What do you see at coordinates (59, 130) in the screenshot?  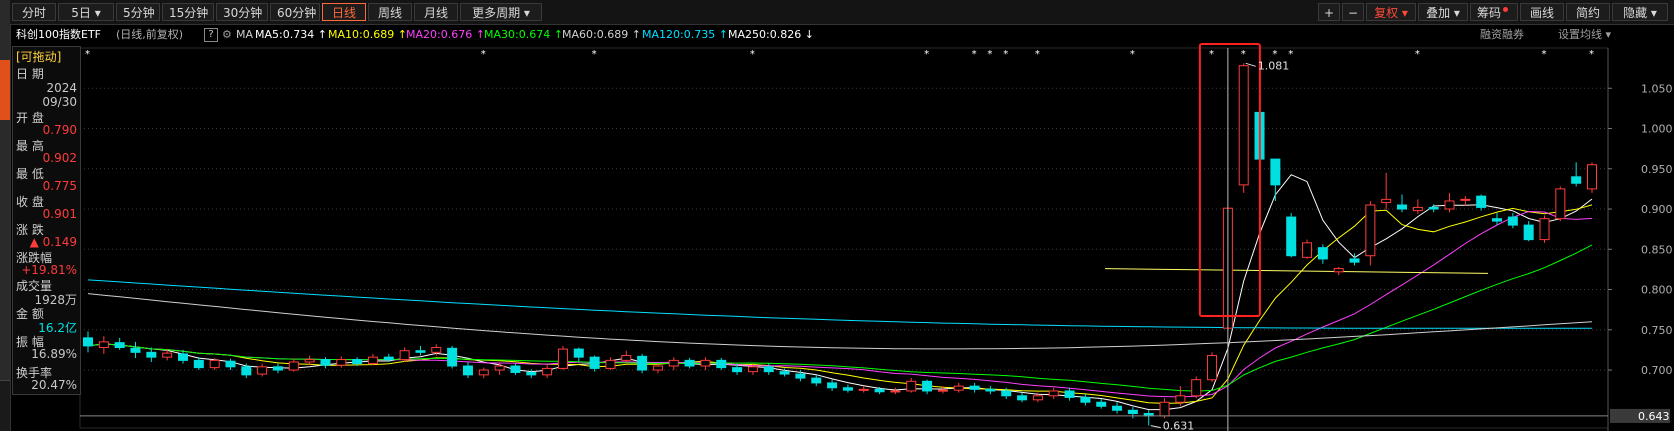 I see `open-value: 0.790` at bounding box center [59, 130].